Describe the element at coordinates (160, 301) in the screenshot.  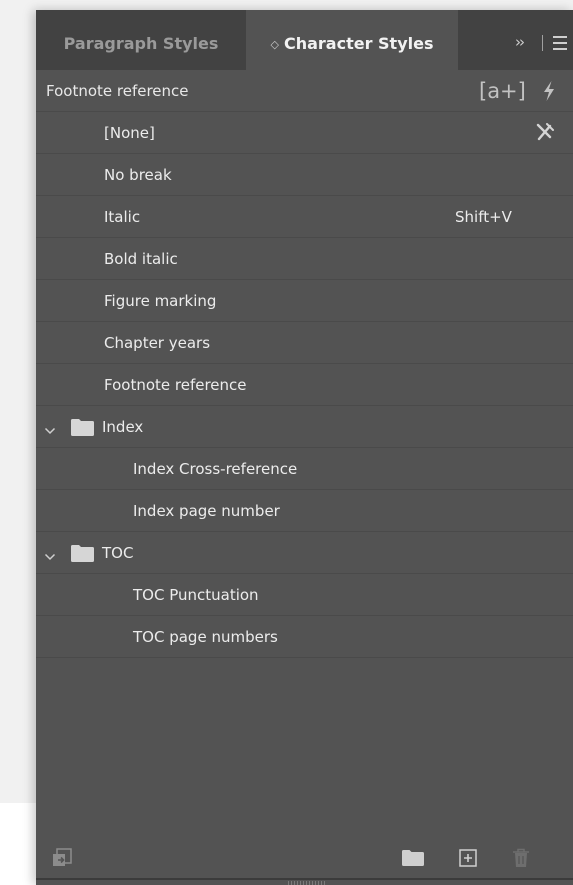
I see `style-label: Figure marking` at that location.